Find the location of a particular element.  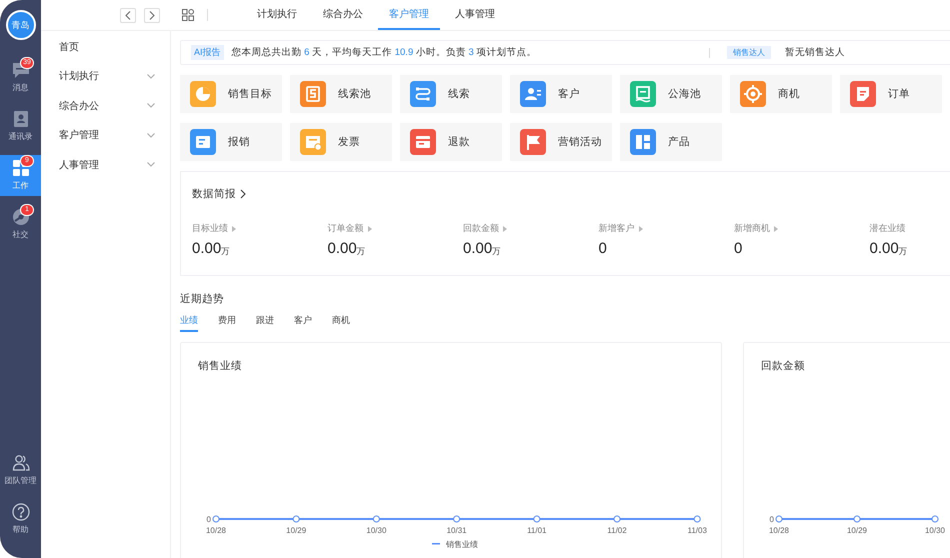

section-title: 近期趋势 is located at coordinates (202, 299).